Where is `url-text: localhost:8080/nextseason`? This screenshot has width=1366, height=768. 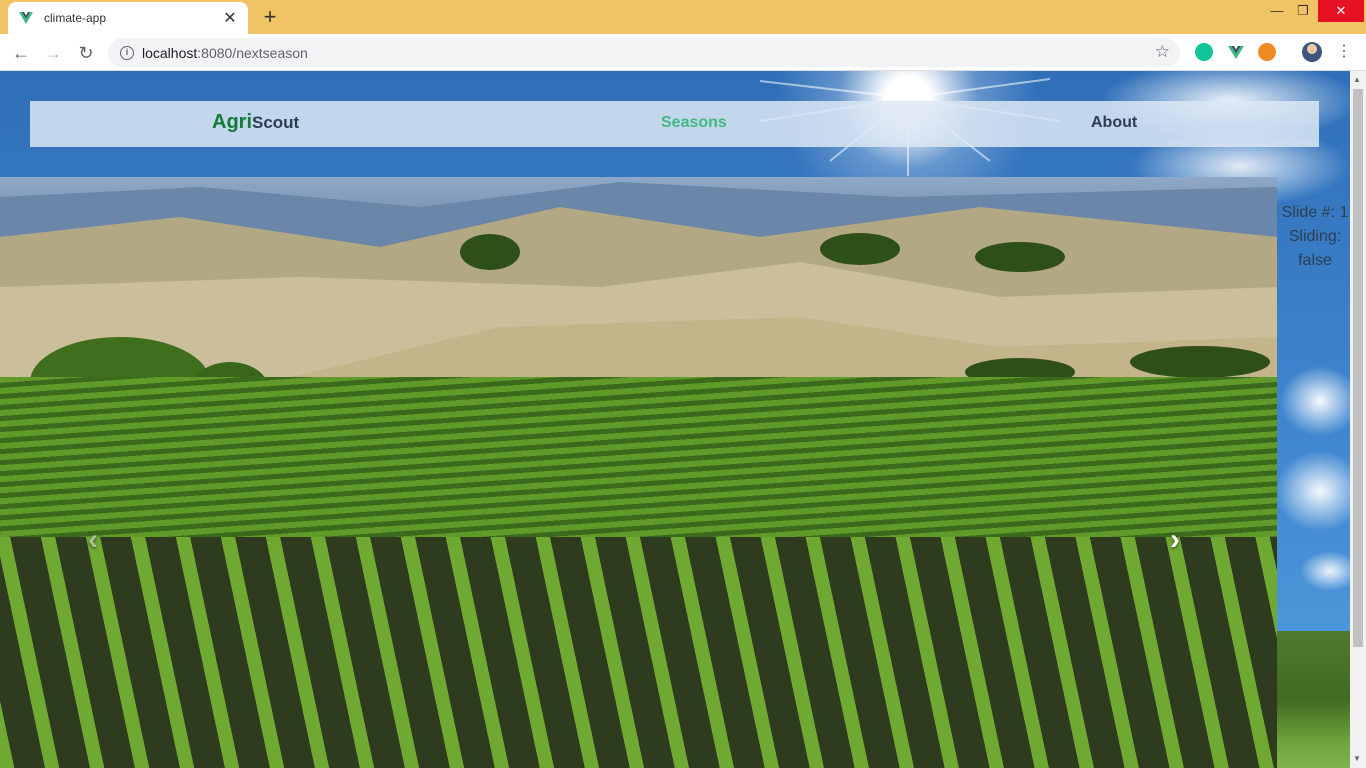 url-text: localhost:8080/nextseason is located at coordinates (225, 52).